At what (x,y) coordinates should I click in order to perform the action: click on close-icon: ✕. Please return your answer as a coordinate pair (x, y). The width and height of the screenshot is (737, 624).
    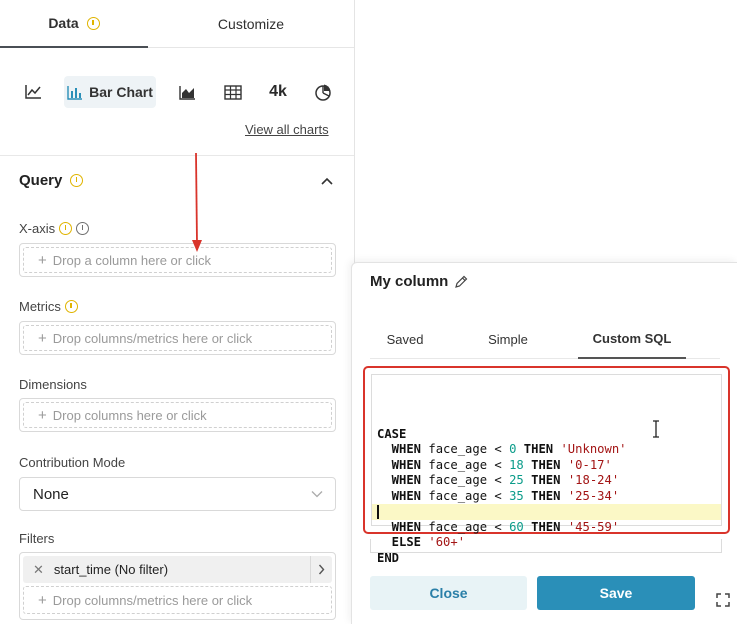
    Looking at the image, I should click on (38, 570).